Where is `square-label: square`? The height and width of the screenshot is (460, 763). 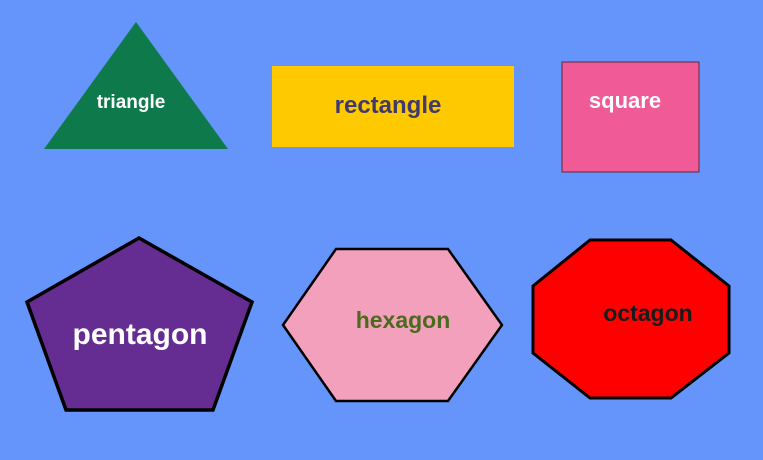 square-label: square is located at coordinates (625, 100).